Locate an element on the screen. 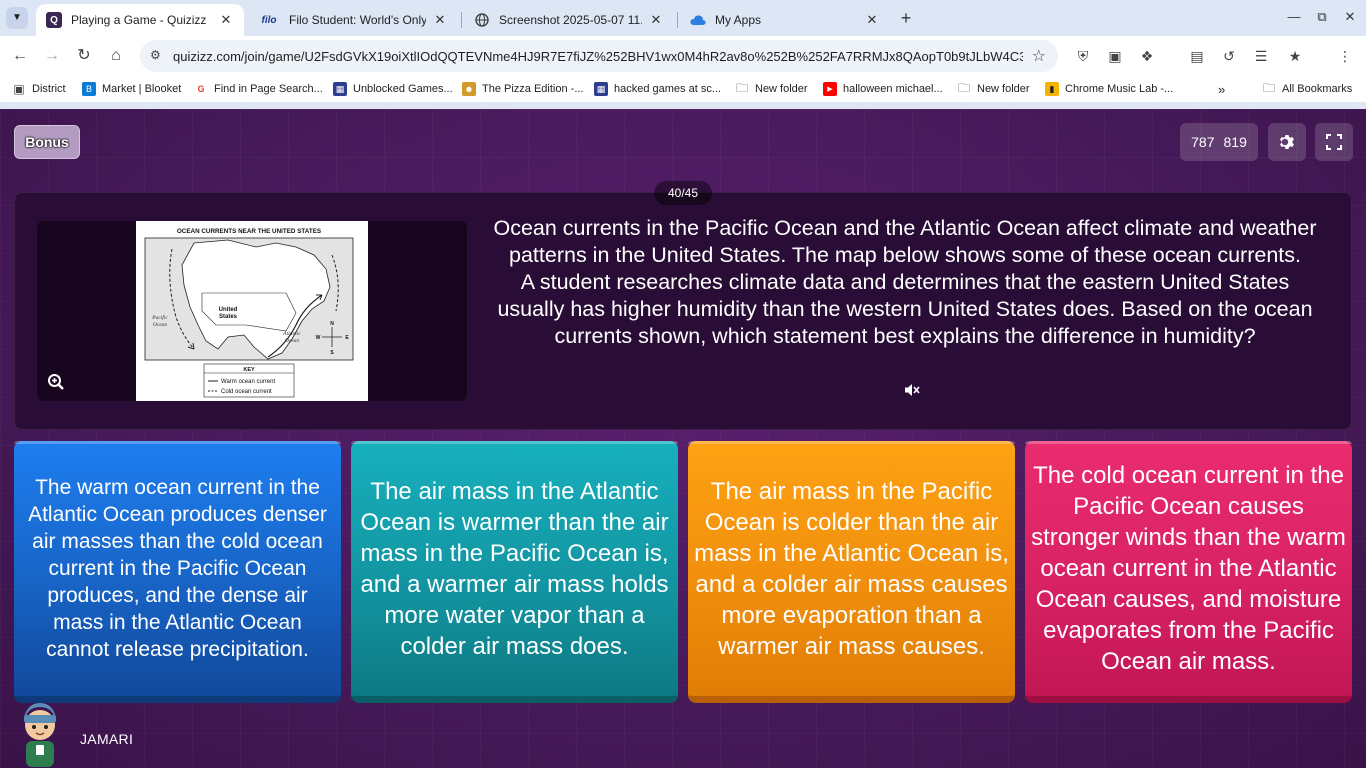 The width and height of the screenshot is (1366, 768). bookmark-label: New folder is located at coordinates (1003, 89).